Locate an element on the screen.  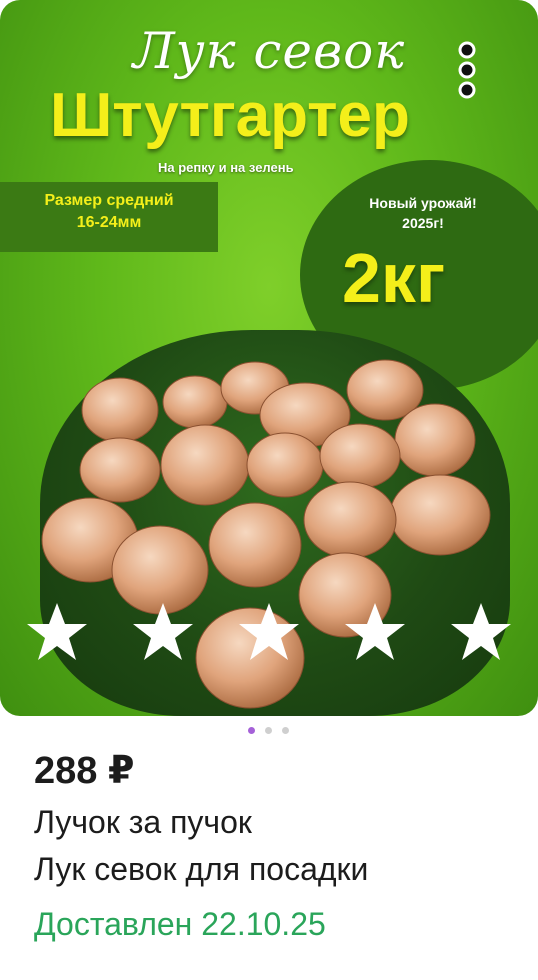
product-name-line1: Лучок за пучок is located at coordinates (143, 822).